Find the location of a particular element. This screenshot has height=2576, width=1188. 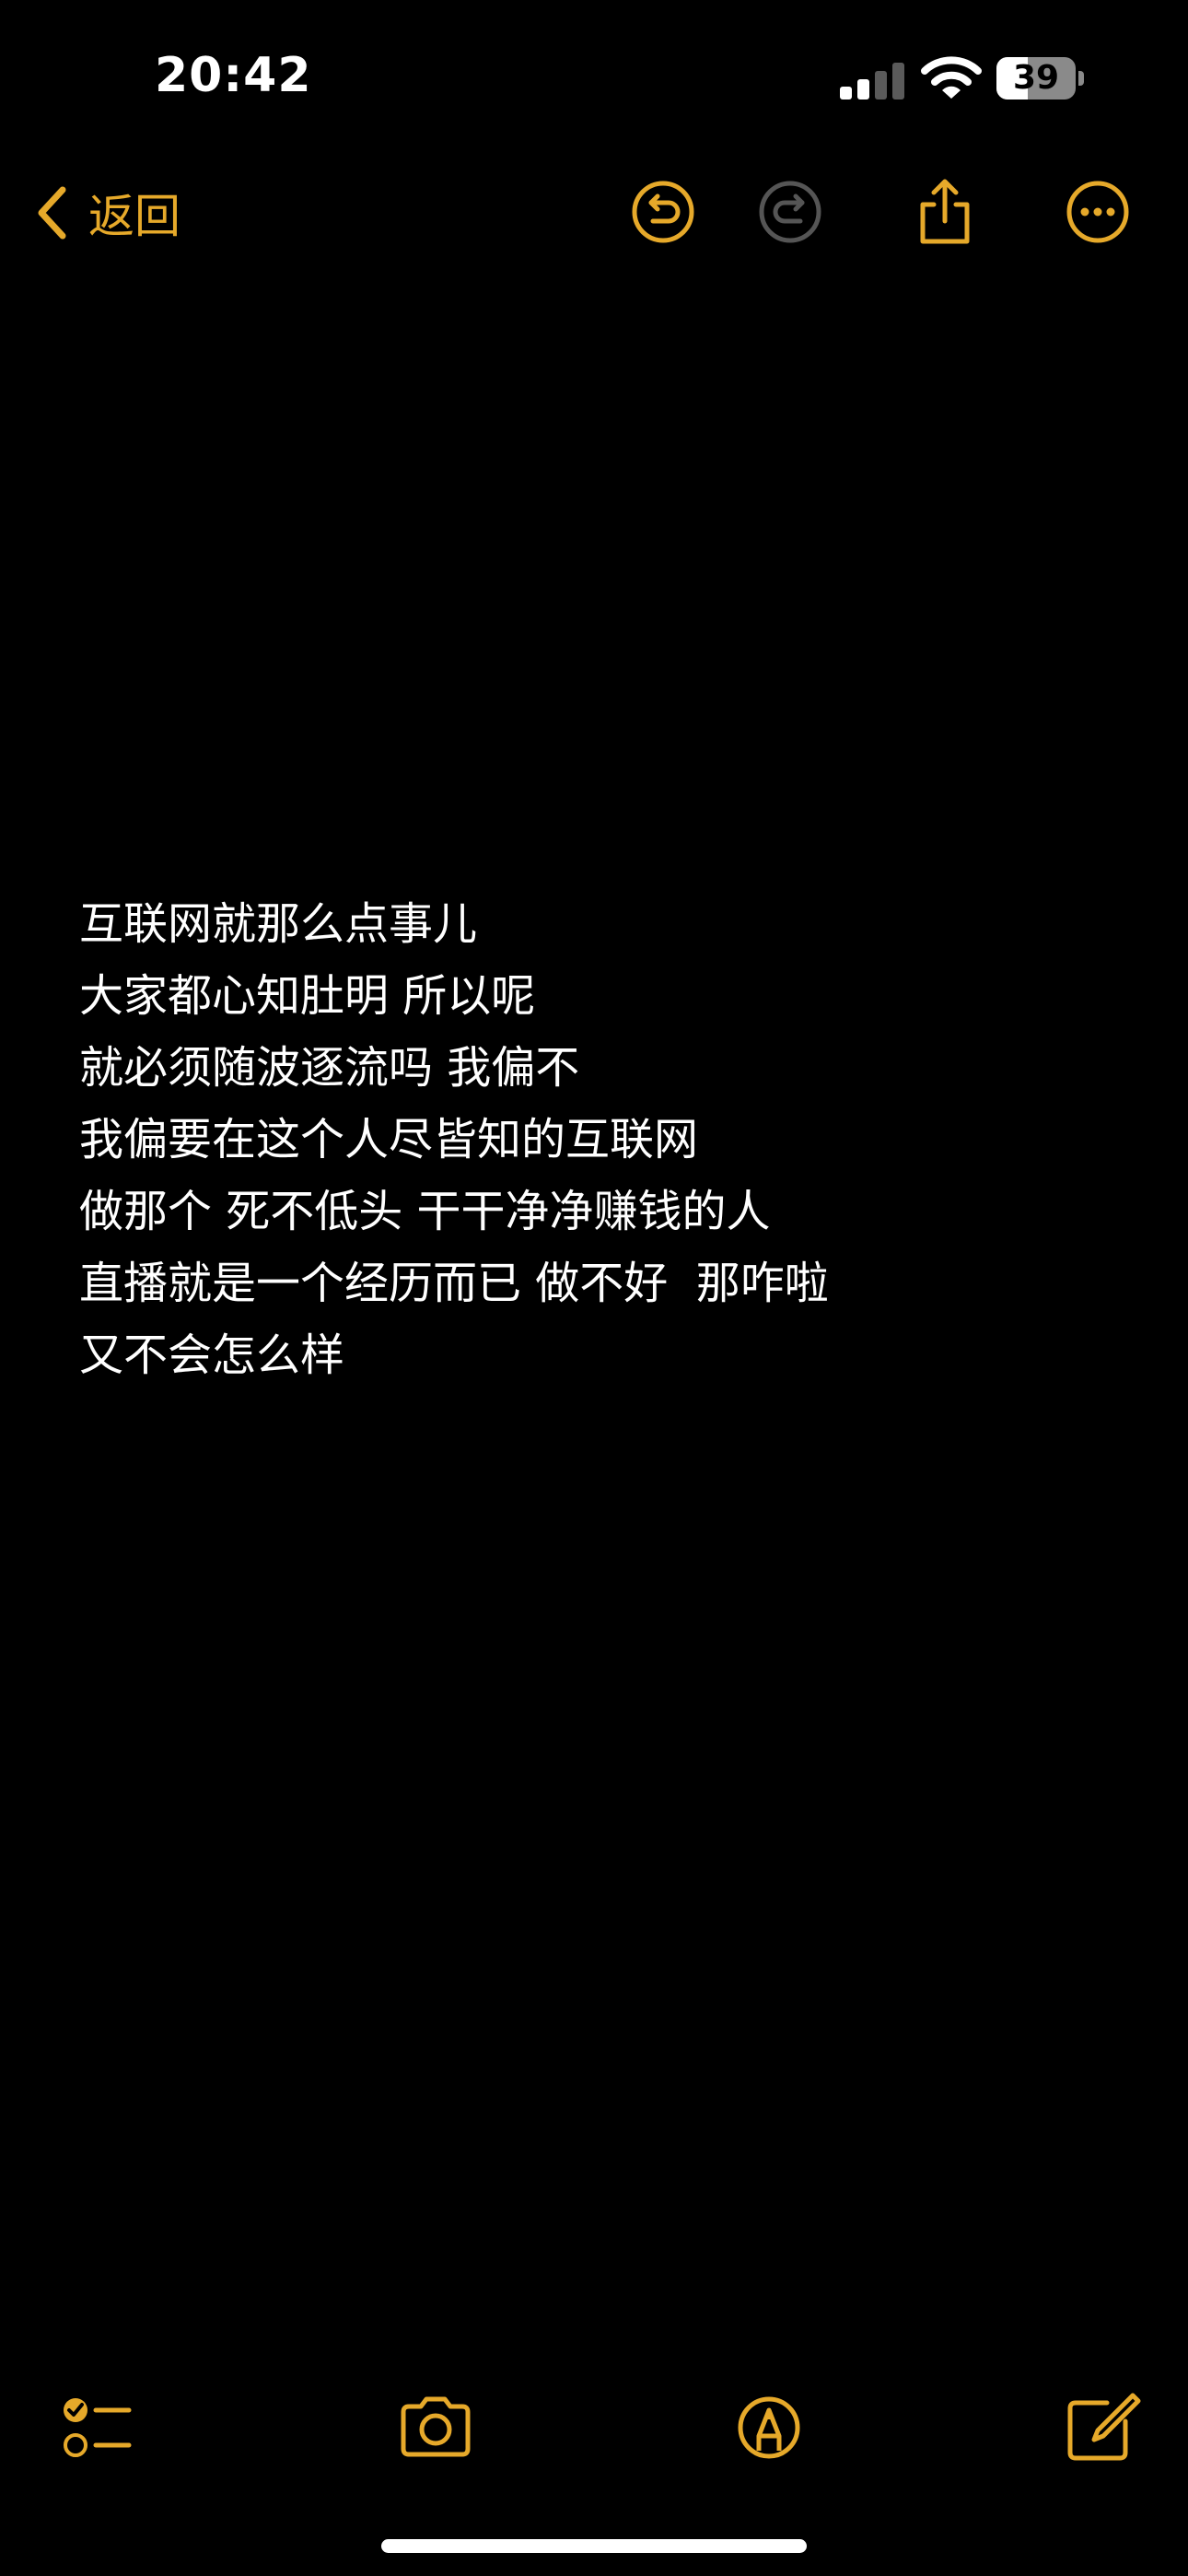

note-line: 大家都心知肚明 所以呢 is located at coordinates (307, 996).